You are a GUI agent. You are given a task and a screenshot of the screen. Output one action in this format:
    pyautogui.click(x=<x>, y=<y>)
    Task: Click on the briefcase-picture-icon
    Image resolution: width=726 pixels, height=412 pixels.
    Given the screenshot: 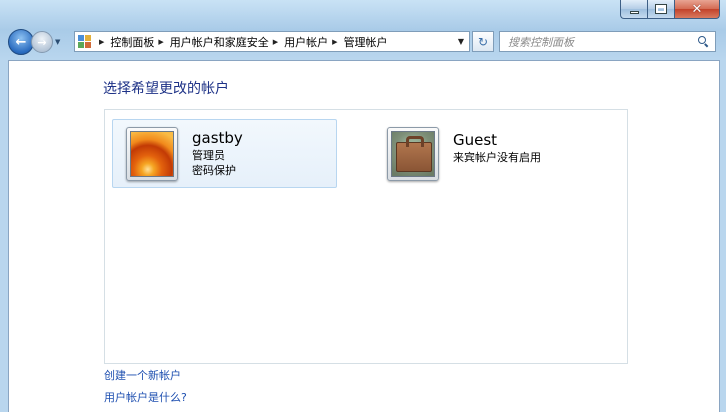 What is the action you would take?
    pyautogui.click(x=413, y=153)
    